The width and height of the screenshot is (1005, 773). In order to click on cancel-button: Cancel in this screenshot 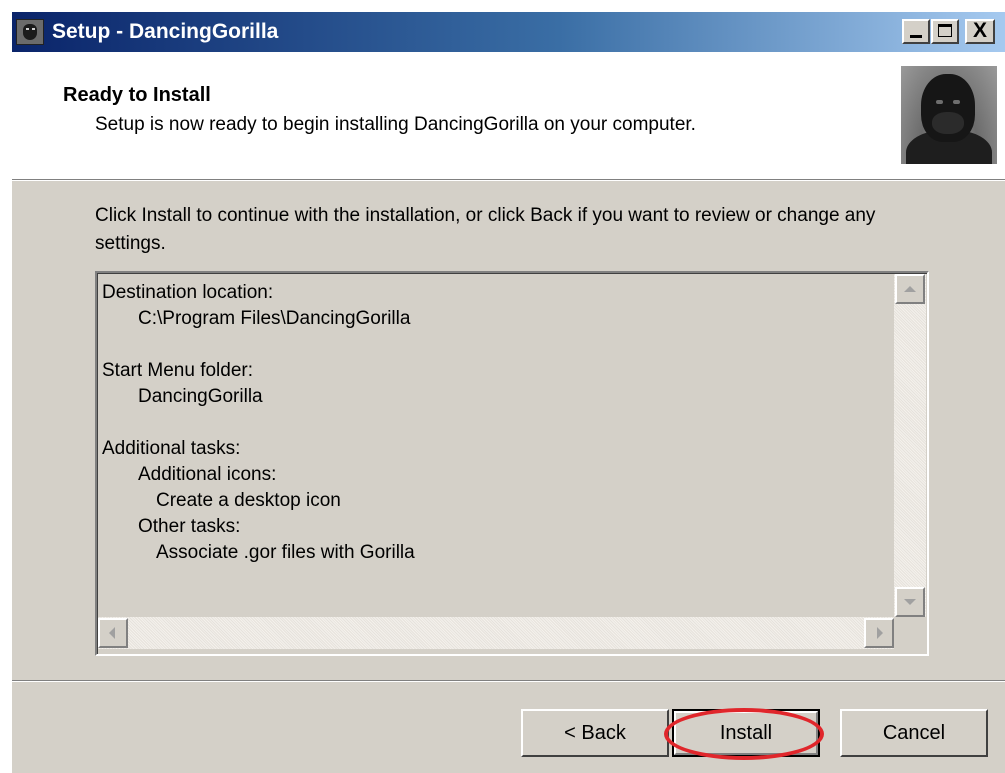, I will do `click(914, 733)`.